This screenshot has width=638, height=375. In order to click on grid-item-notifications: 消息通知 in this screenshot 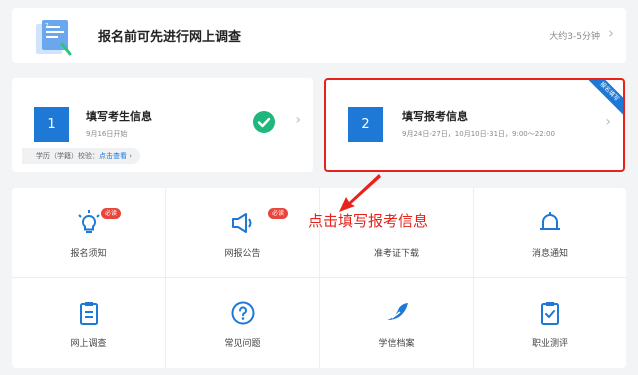, I will do `click(550, 233)`.